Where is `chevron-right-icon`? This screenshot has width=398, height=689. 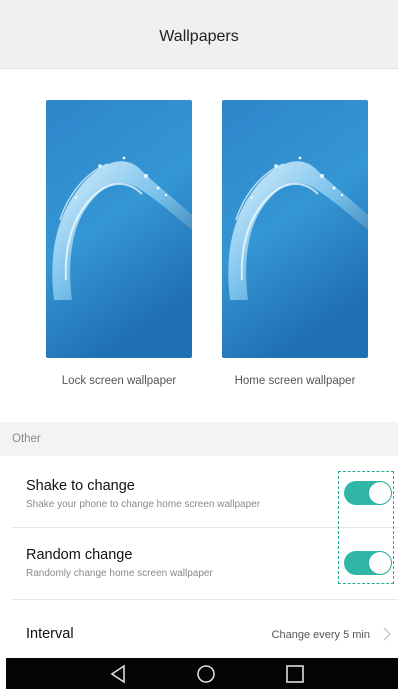 chevron-right-icon is located at coordinates (387, 634).